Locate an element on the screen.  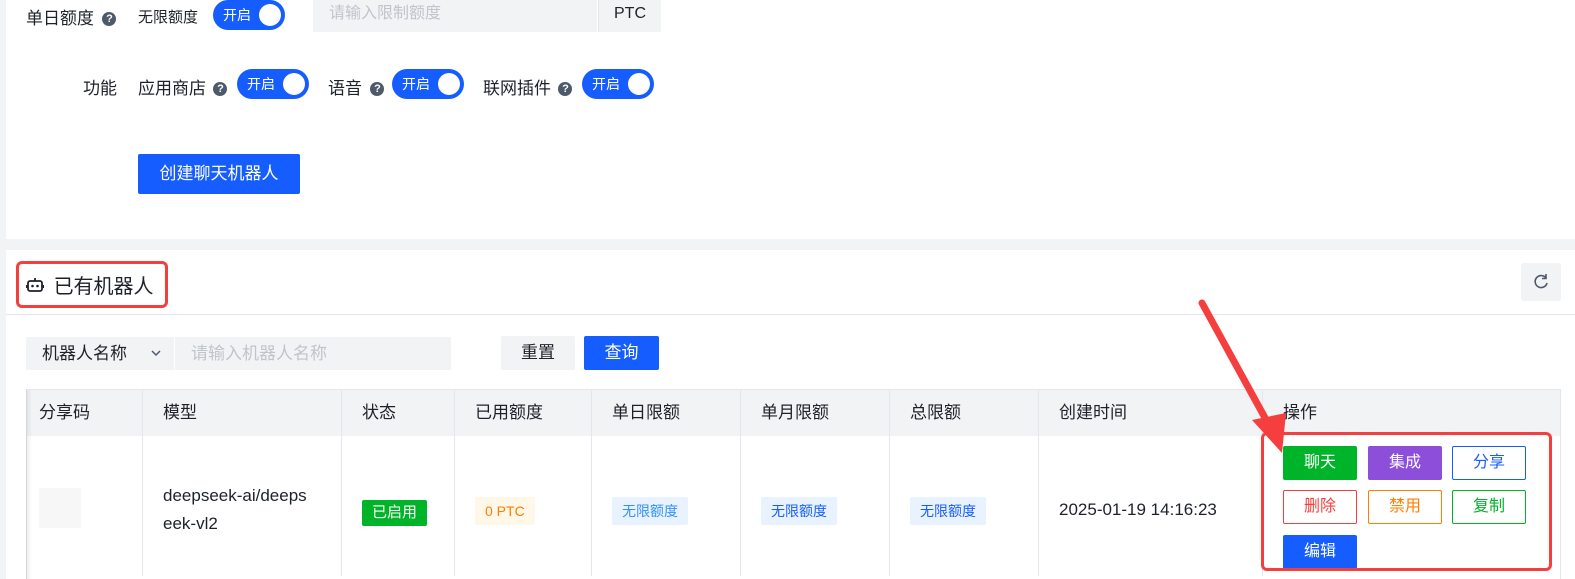
quota-limit-input: 请输入限制额度 is located at coordinates (455, 16).